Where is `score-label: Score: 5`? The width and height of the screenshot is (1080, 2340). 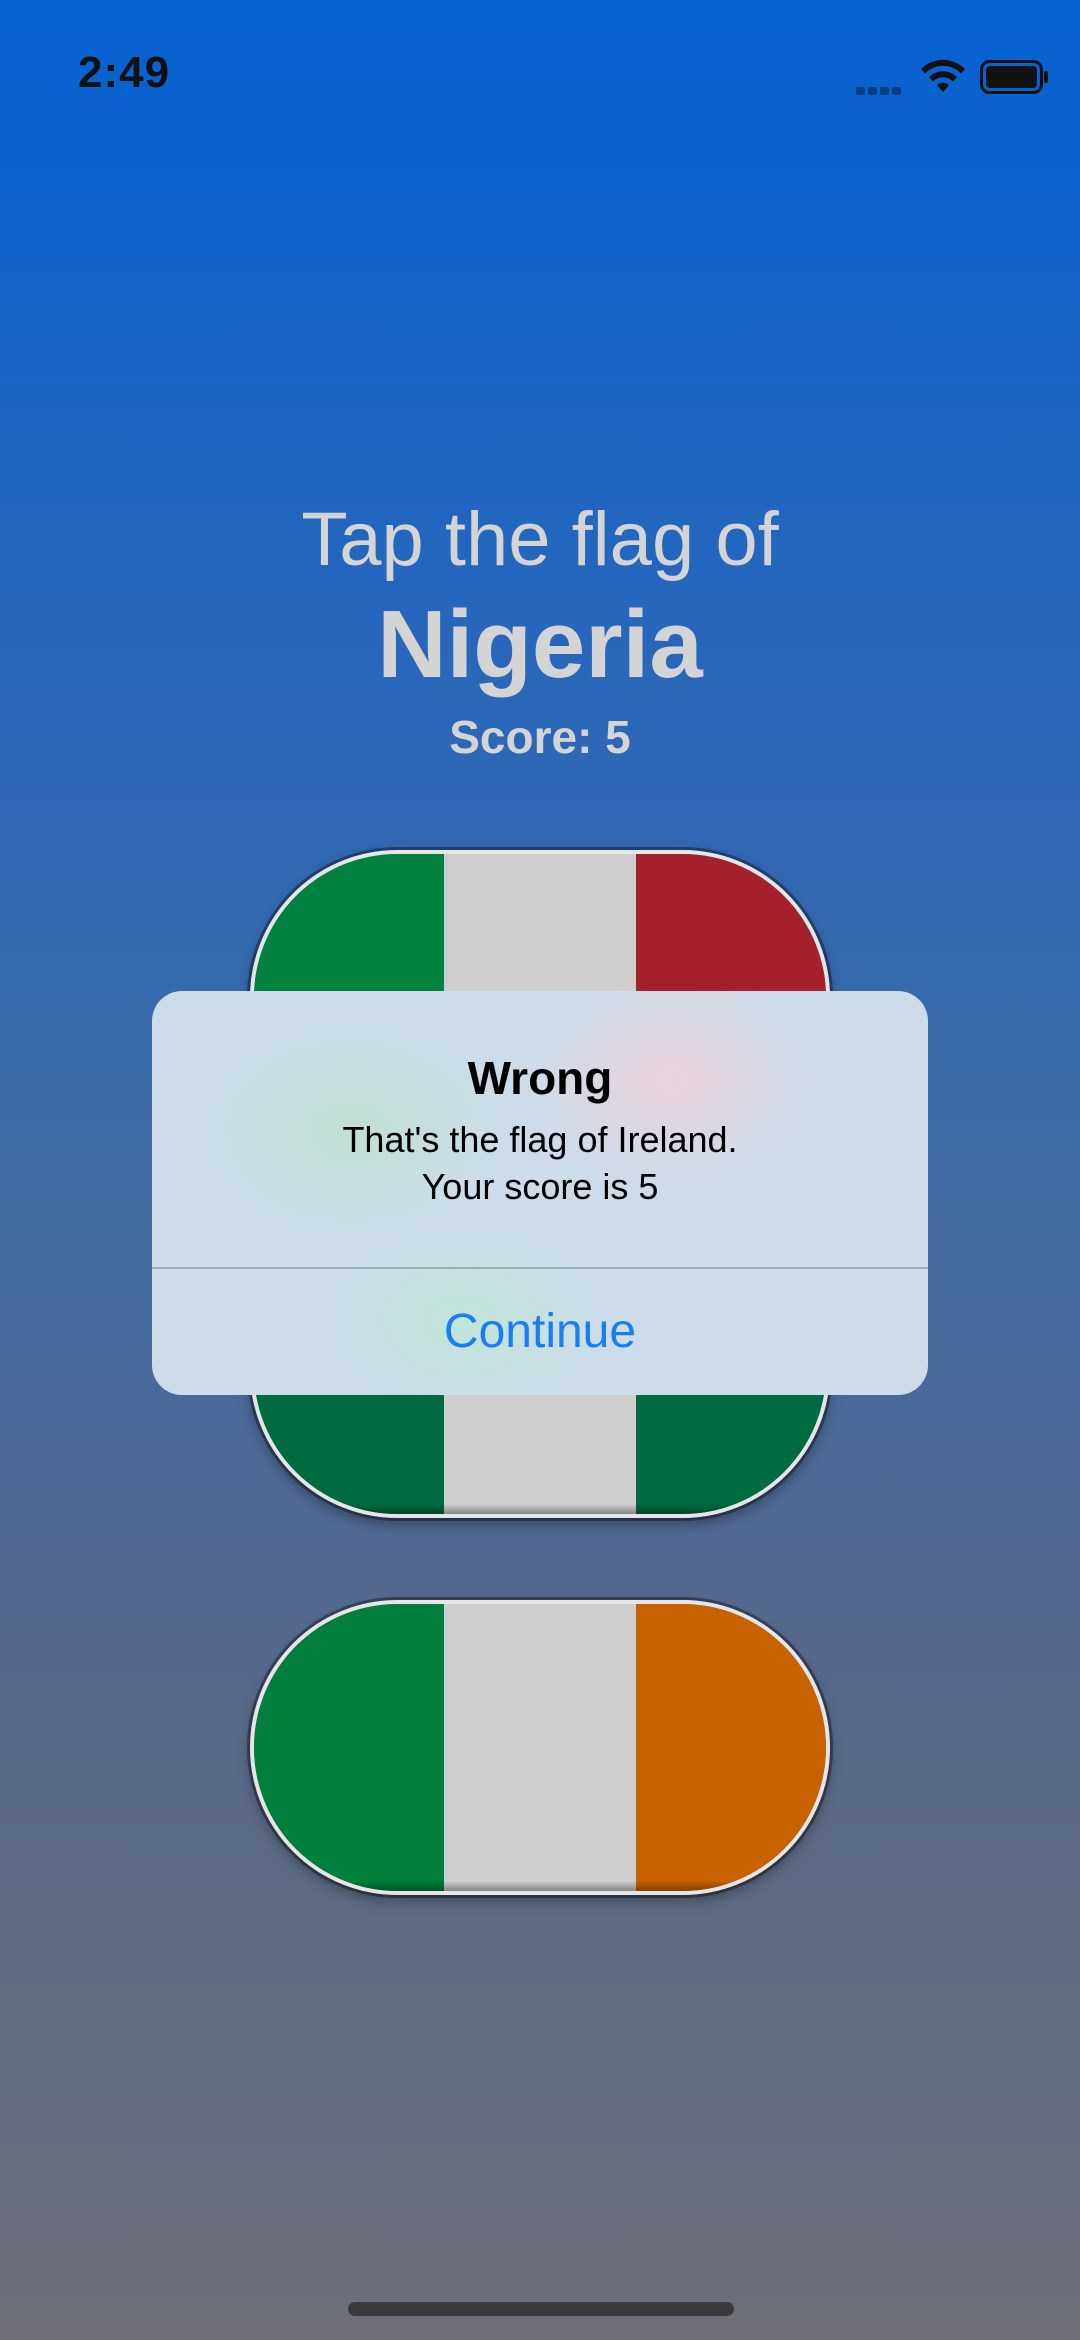 score-label: Score: 5 is located at coordinates (540, 737).